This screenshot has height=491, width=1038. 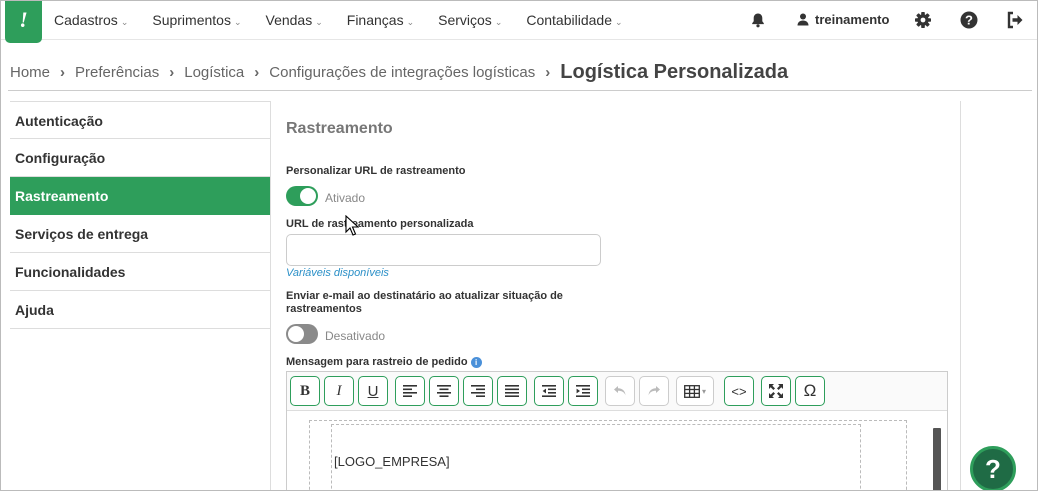 I want to click on redo-button, so click(x=654, y=391).